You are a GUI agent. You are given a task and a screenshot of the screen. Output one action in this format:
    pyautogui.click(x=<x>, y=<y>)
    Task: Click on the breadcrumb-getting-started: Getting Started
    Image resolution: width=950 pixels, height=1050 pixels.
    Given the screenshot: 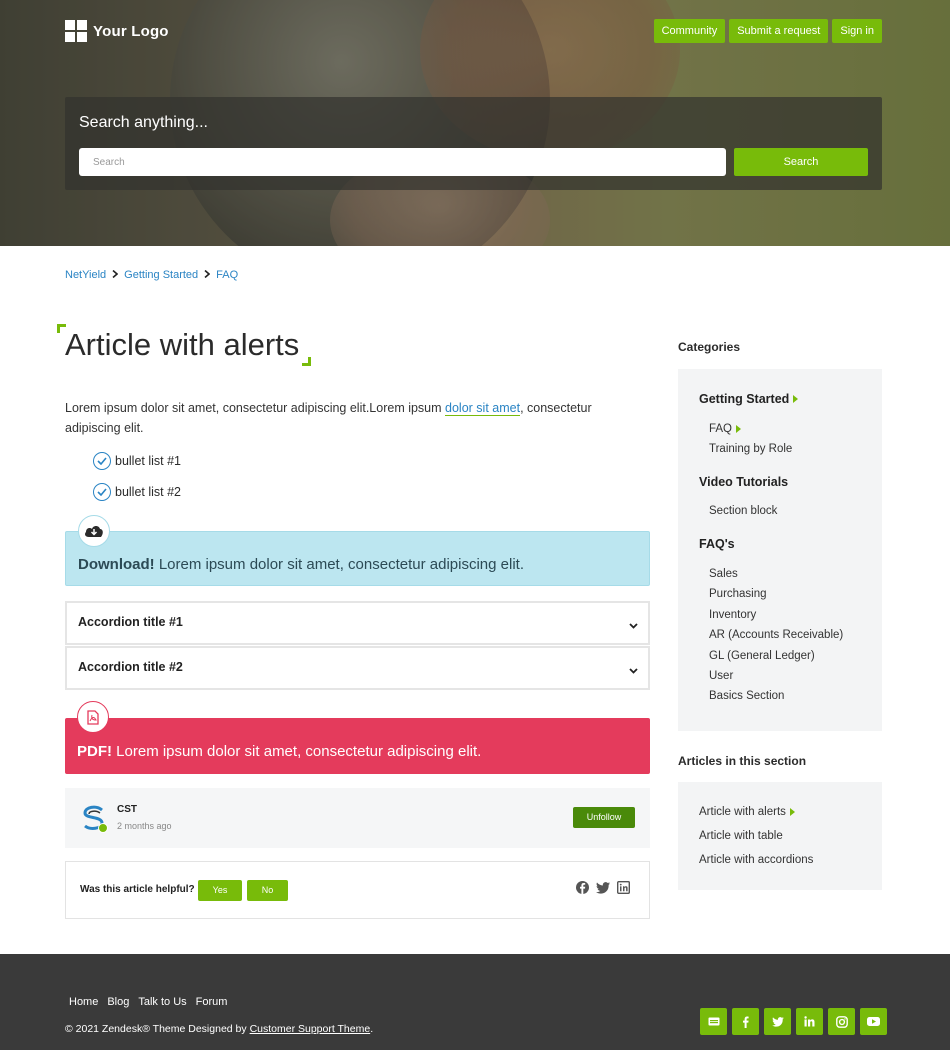 What is the action you would take?
    pyautogui.click(x=161, y=275)
    